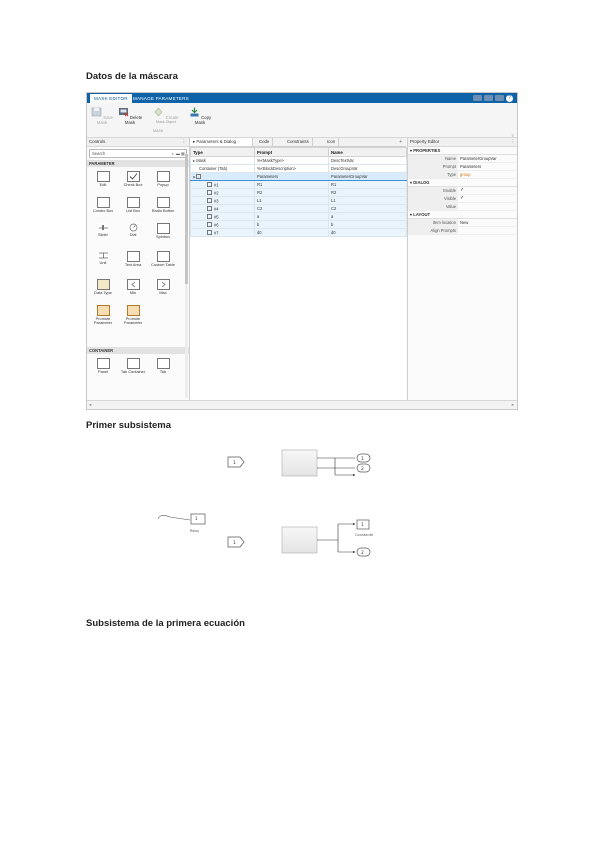 This screenshot has height=848, width=599. I want to click on bottom-subsystem-block, so click(299, 540).